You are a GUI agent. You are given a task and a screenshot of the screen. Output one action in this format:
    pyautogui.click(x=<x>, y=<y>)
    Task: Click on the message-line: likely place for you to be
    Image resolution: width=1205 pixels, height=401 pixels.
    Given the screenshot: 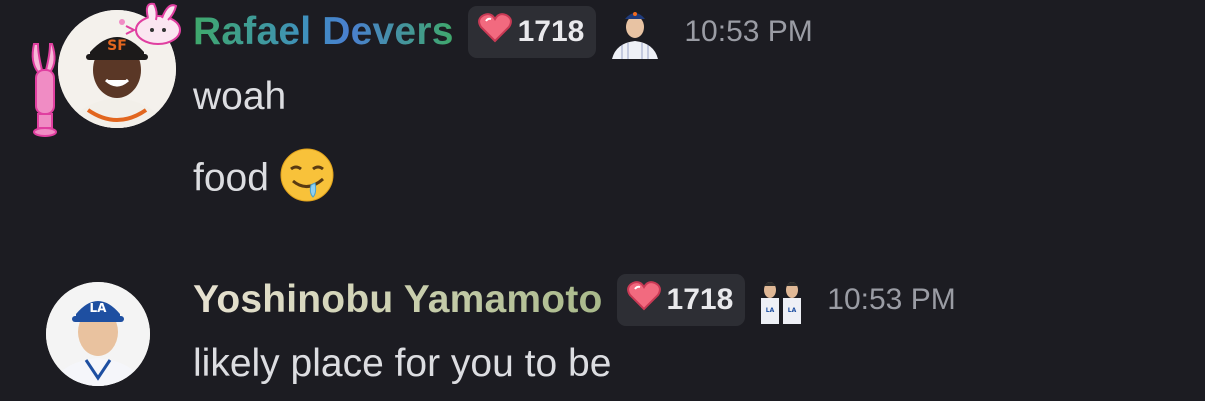 What is the action you would take?
    pyautogui.click(x=402, y=363)
    